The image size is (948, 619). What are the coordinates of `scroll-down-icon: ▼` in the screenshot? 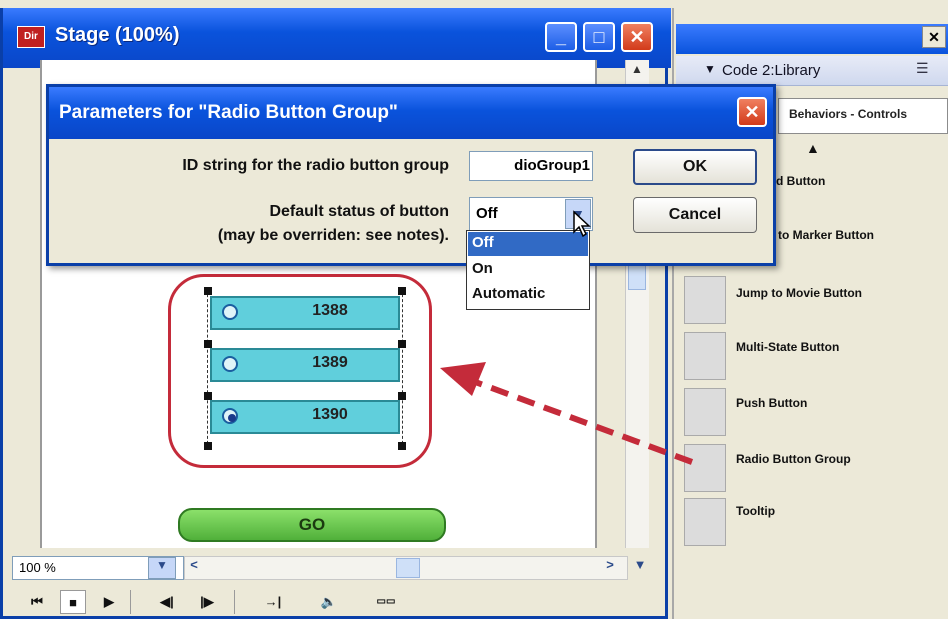 It's located at (640, 568).